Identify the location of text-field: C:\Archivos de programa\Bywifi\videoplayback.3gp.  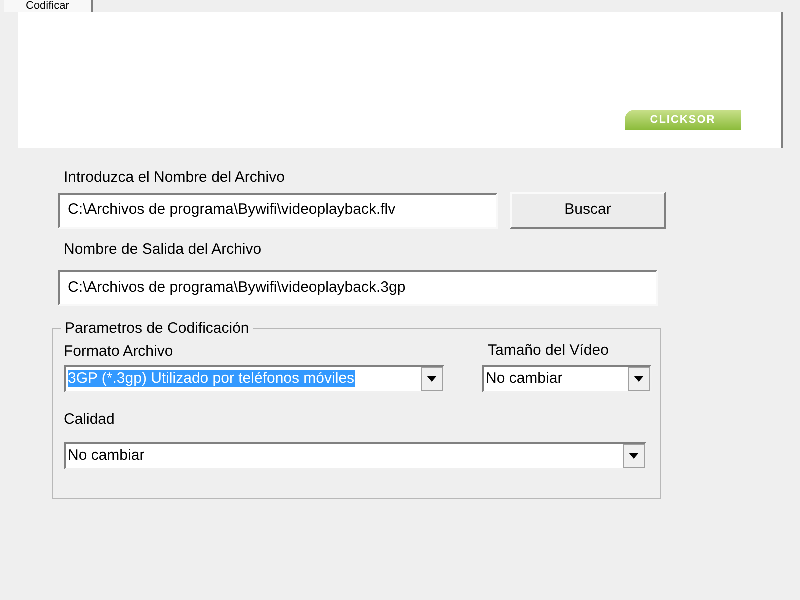
(358, 288).